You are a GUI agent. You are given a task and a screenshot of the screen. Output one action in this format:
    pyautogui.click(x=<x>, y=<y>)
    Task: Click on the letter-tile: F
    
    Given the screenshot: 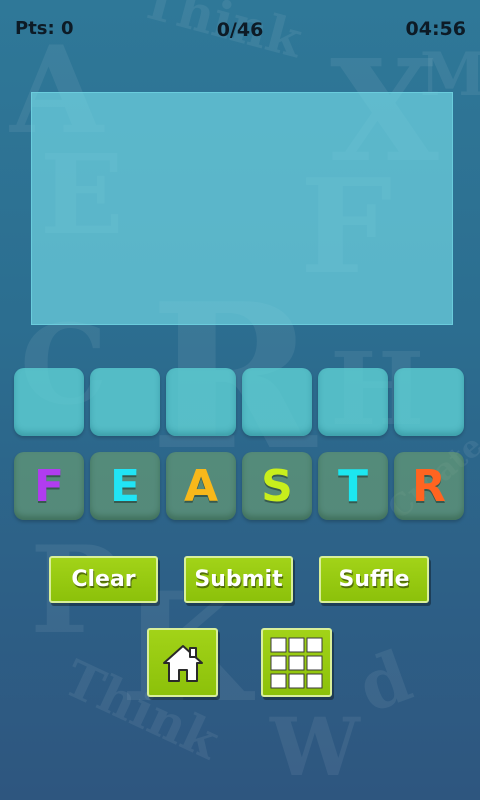 What is the action you would take?
    pyautogui.click(x=49, y=486)
    